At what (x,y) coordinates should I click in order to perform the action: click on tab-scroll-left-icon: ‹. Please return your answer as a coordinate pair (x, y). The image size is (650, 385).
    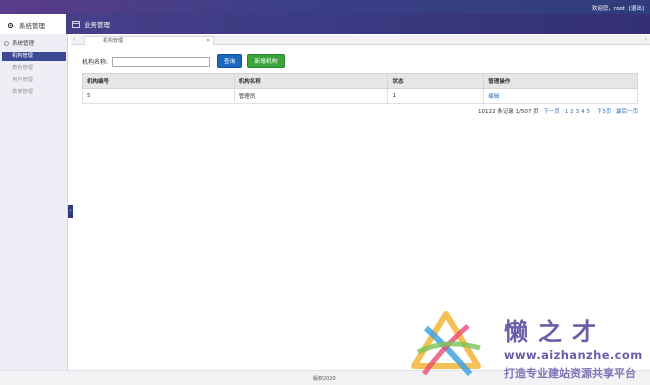
    Looking at the image, I should click on (74, 39).